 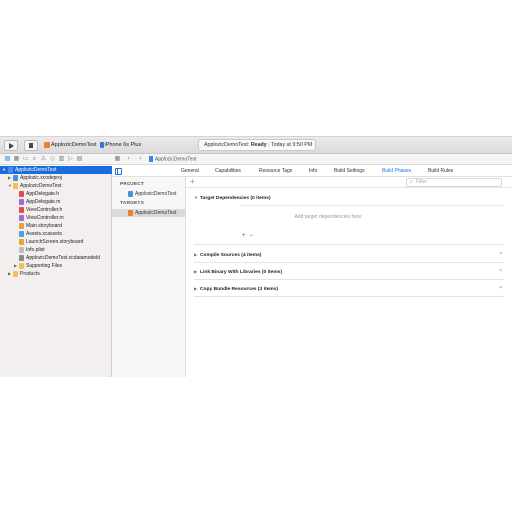 I want to click on scheme-name: ApplozicDemoTest, so click(x=74, y=145).